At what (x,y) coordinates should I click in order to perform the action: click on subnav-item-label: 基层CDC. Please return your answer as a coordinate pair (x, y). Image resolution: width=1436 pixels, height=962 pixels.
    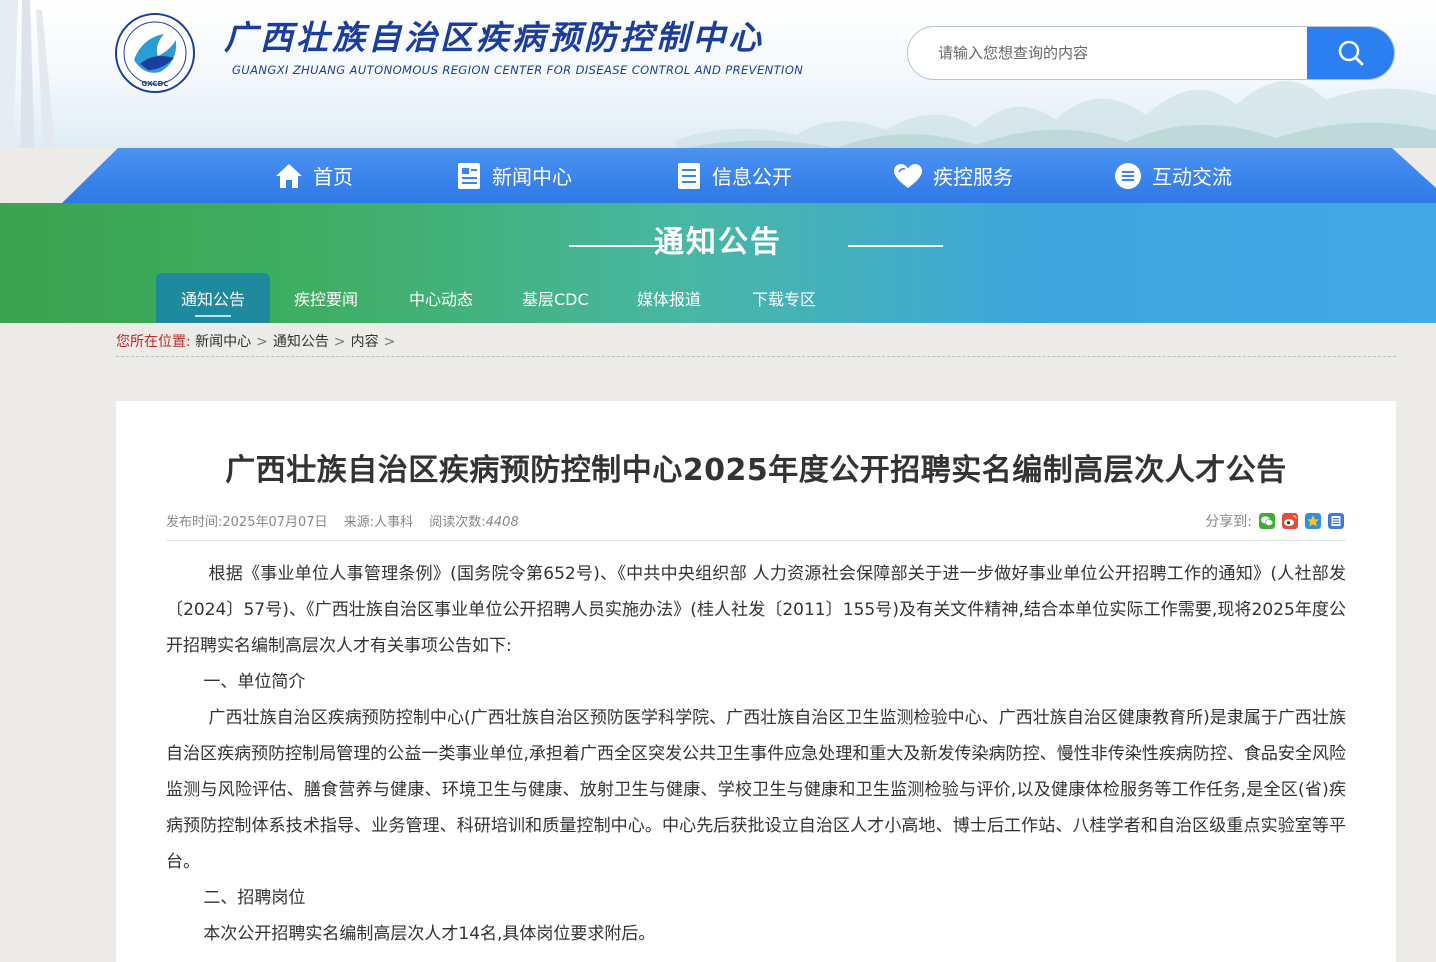
    Looking at the image, I should click on (555, 299).